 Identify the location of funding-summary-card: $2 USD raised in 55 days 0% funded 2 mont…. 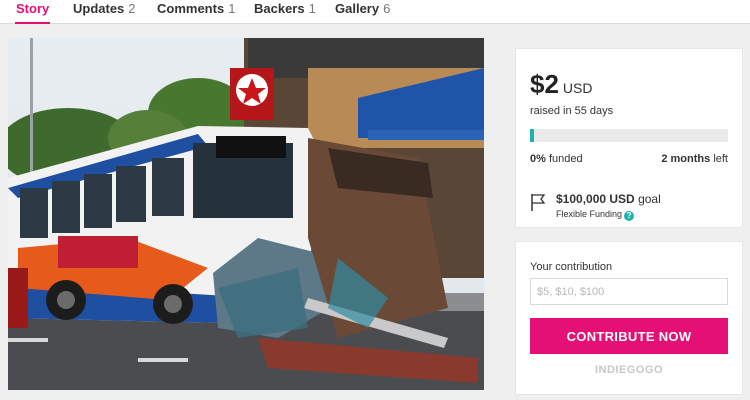
(629, 138).